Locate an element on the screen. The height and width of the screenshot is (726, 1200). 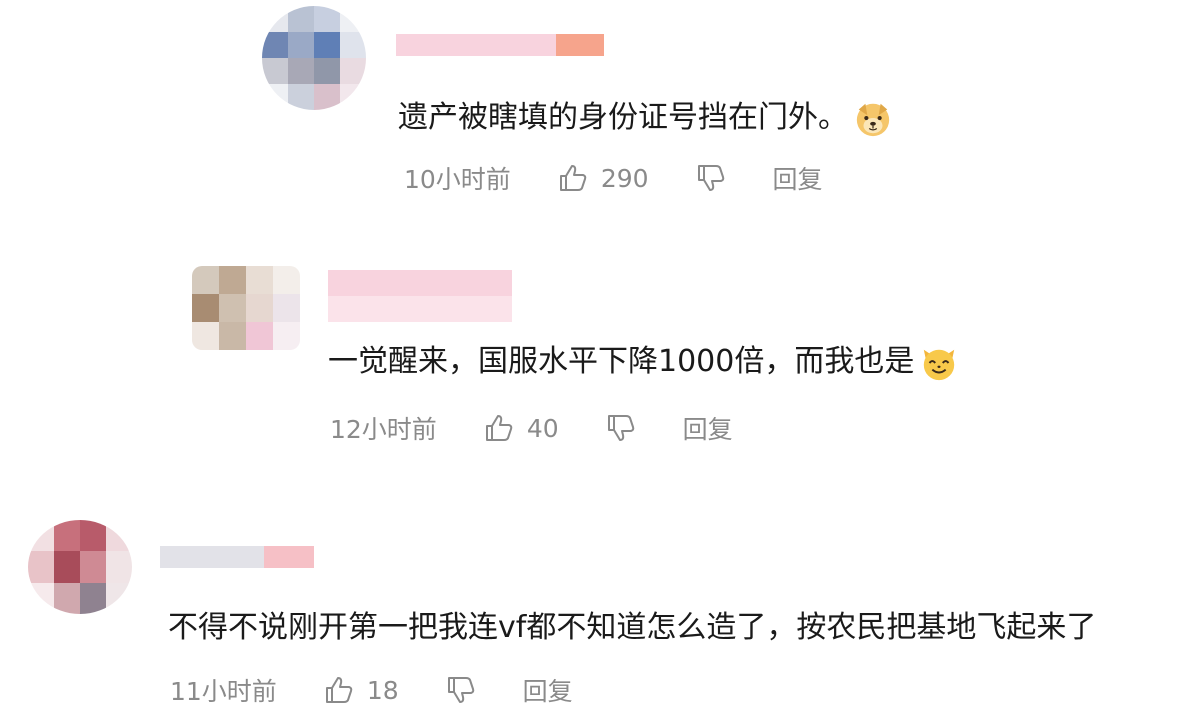
like-button: 18 is located at coordinates (384, 690).